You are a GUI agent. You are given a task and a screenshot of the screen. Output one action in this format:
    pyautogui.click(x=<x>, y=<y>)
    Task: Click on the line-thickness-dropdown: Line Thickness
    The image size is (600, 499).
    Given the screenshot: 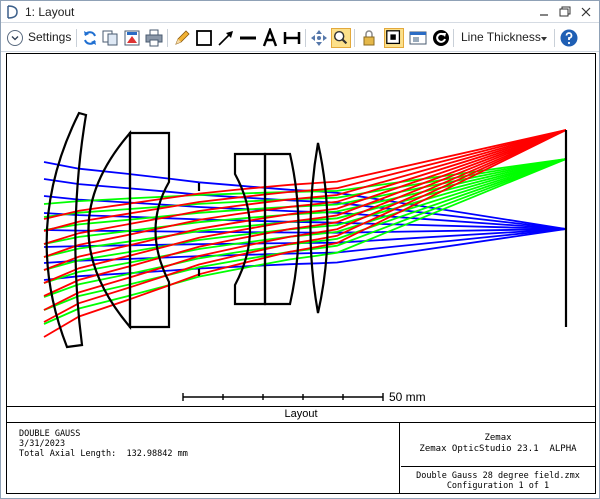 What is the action you would take?
    pyautogui.click(x=504, y=38)
    